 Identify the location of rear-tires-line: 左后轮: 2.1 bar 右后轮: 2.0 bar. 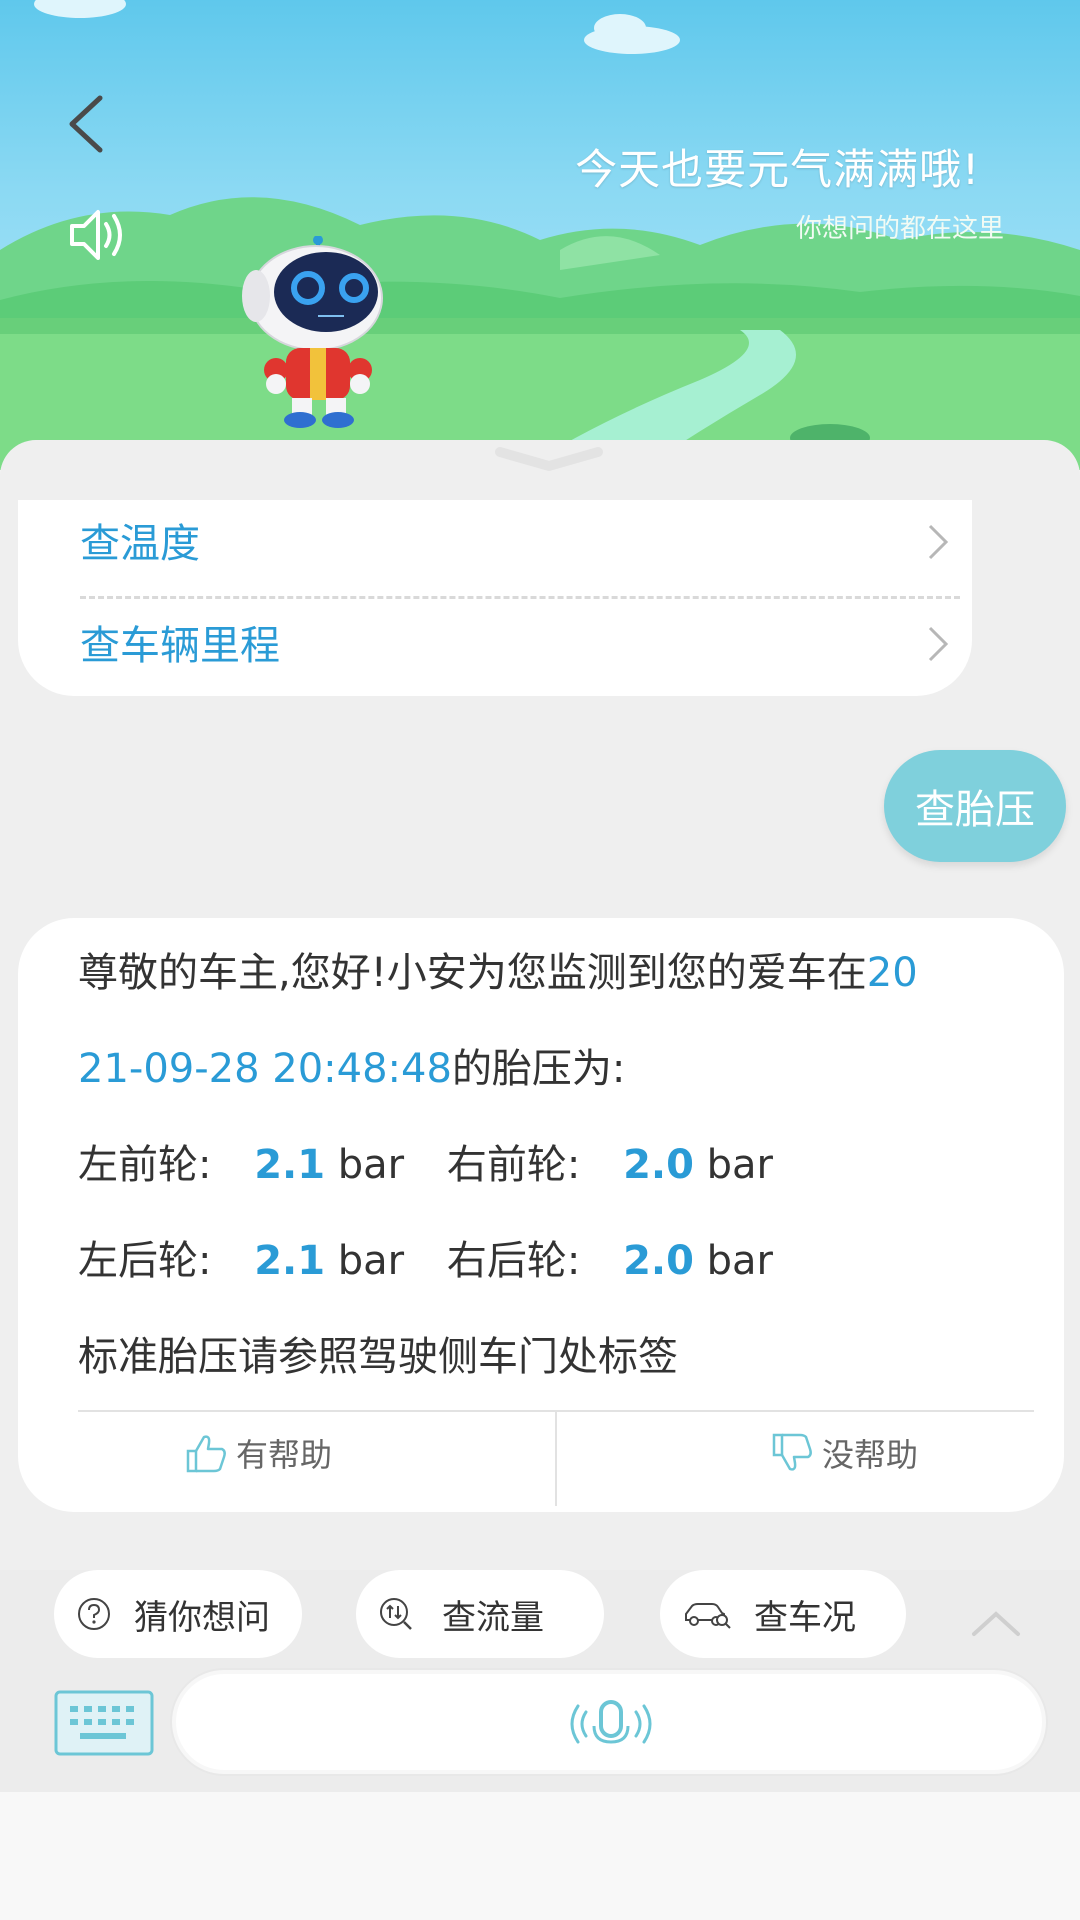
(425, 1261).